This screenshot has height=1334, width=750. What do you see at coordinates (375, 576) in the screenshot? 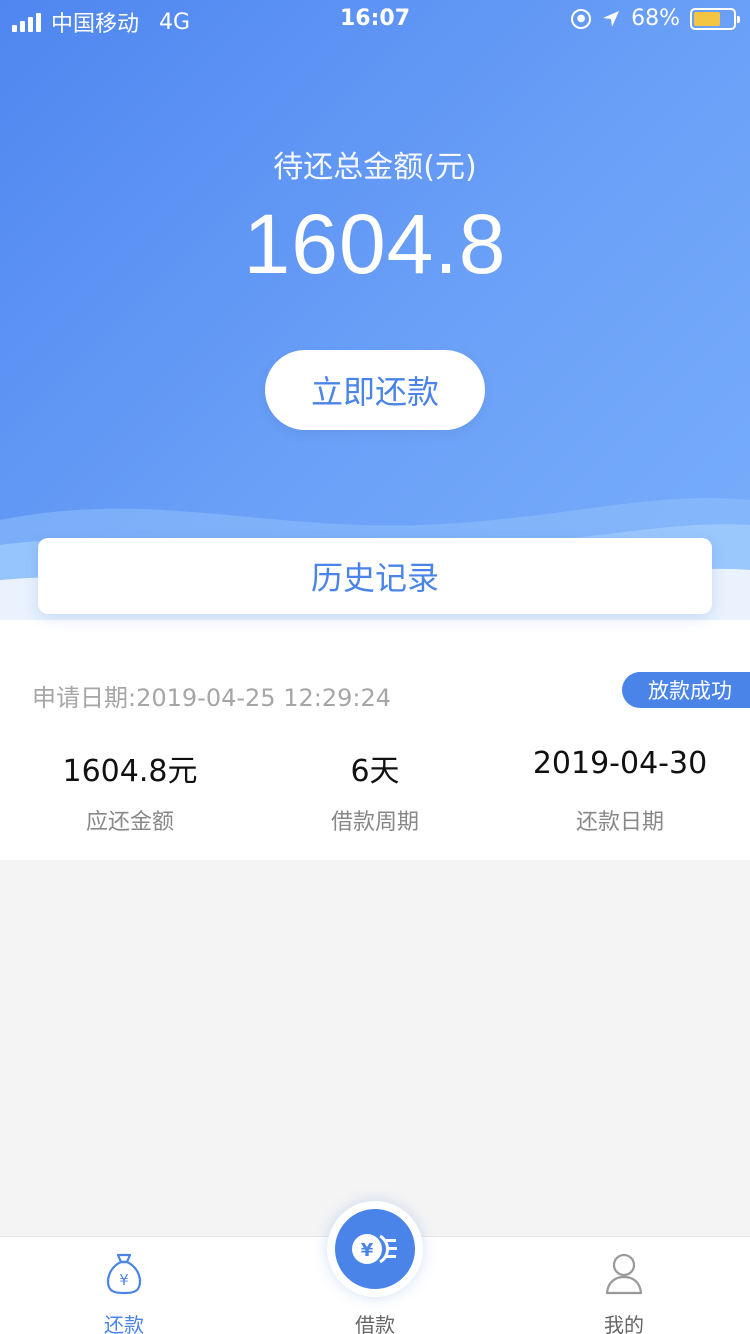
I see `history-records-button: 历史记录` at bounding box center [375, 576].